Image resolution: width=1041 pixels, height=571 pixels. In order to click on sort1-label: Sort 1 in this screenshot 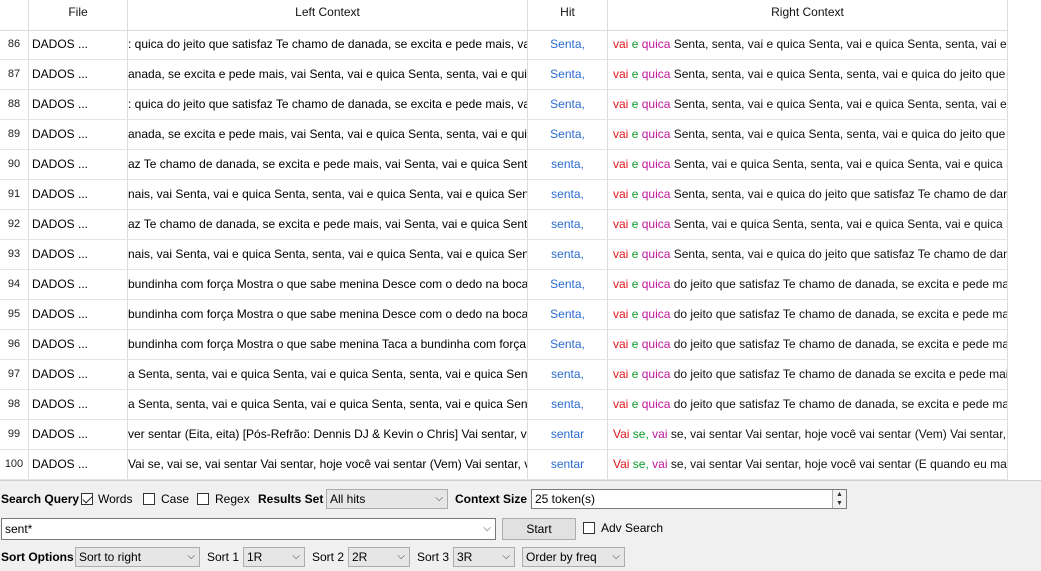, I will do `click(223, 557)`.